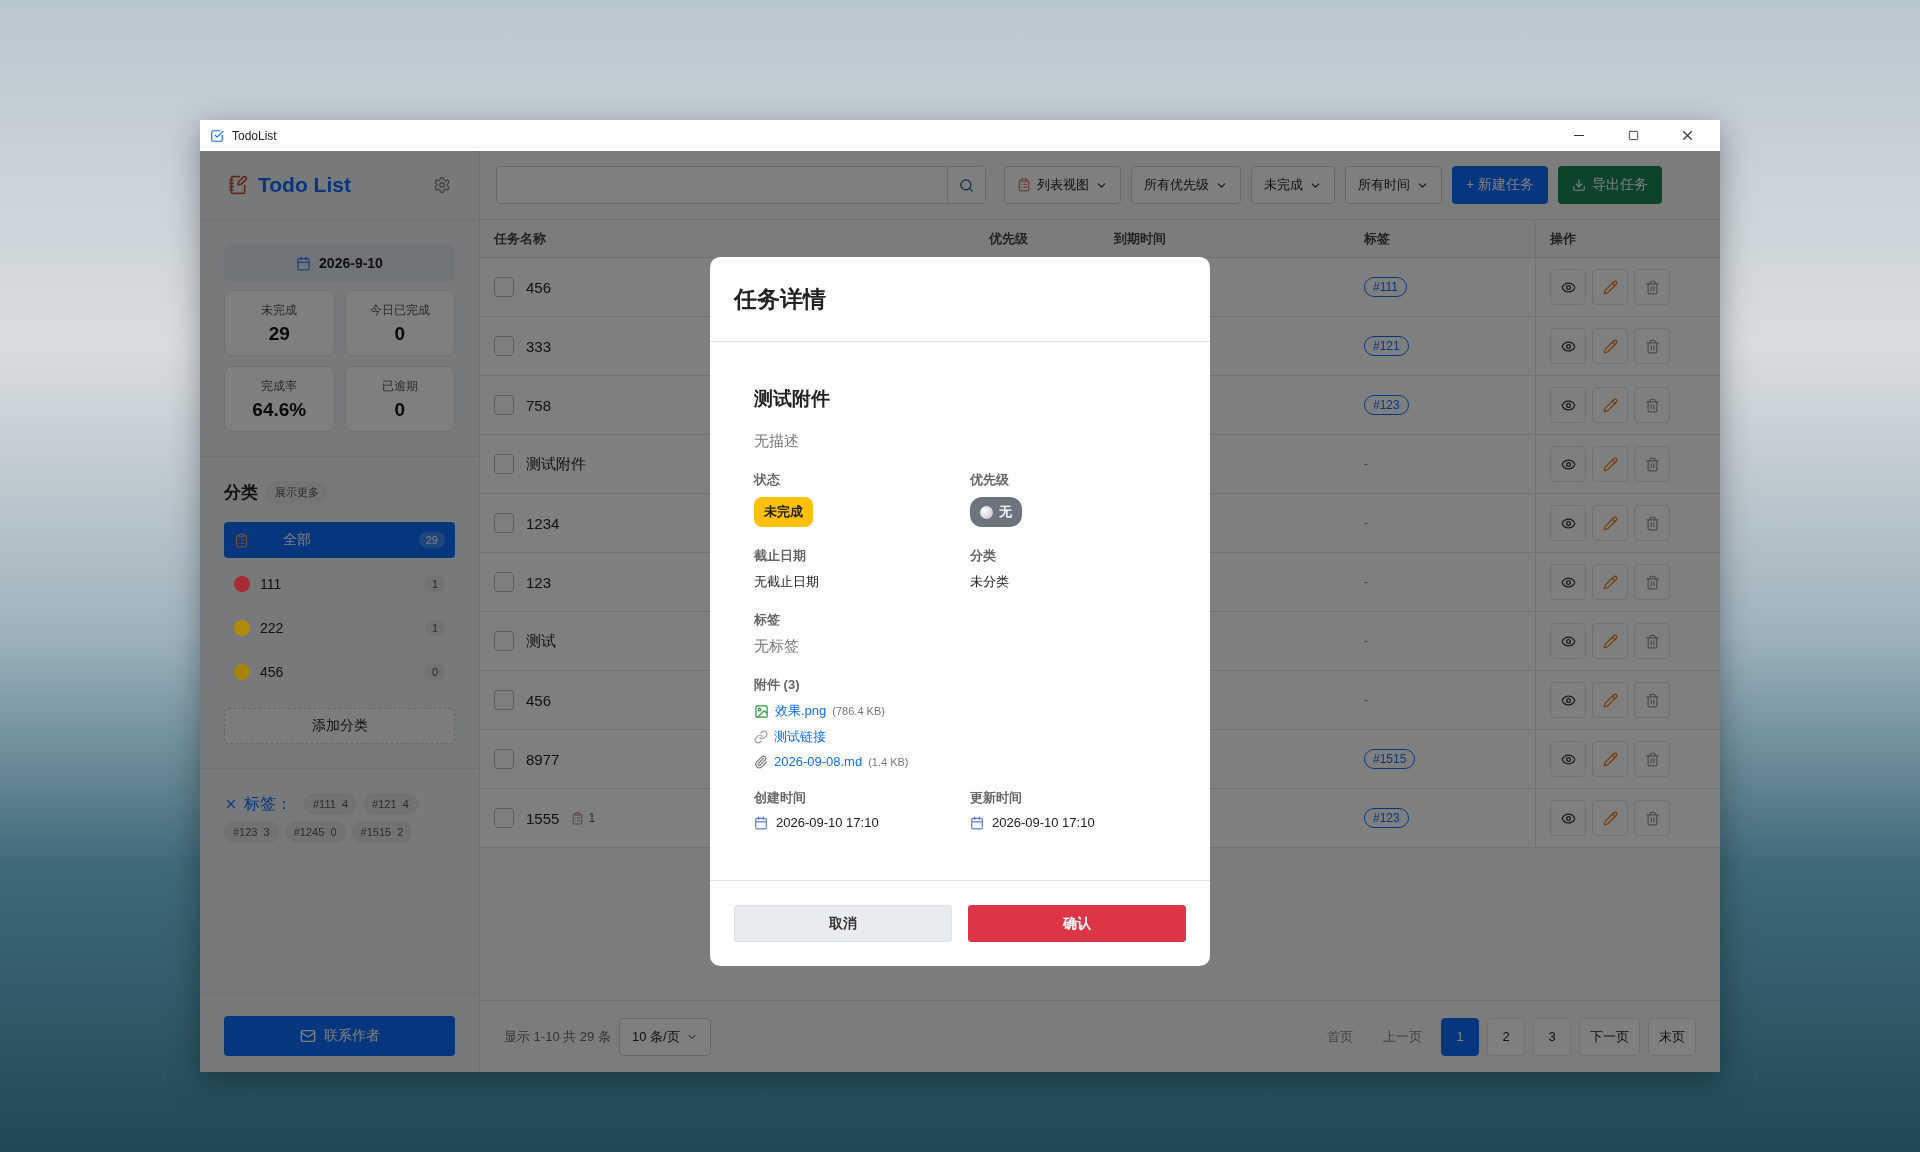 The image size is (1920, 1152). Describe the element at coordinates (1609, 1036) in the screenshot. I see `page-button: 下一页` at that location.